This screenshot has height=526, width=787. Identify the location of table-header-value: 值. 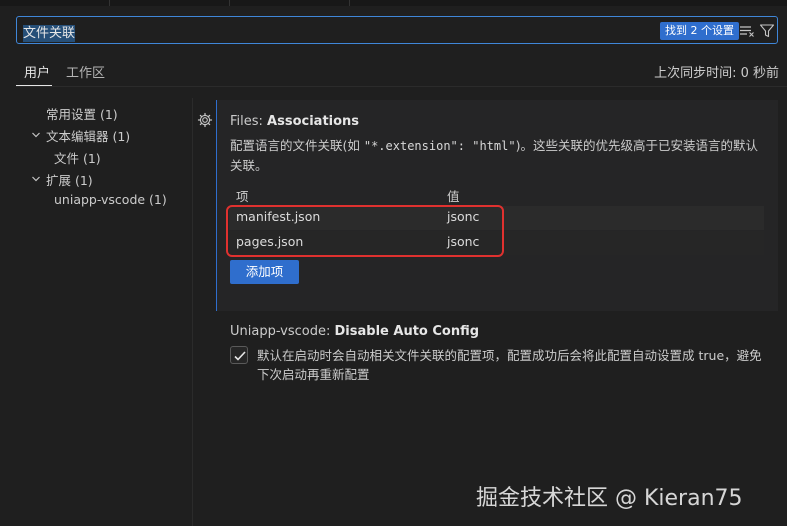
(453, 196).